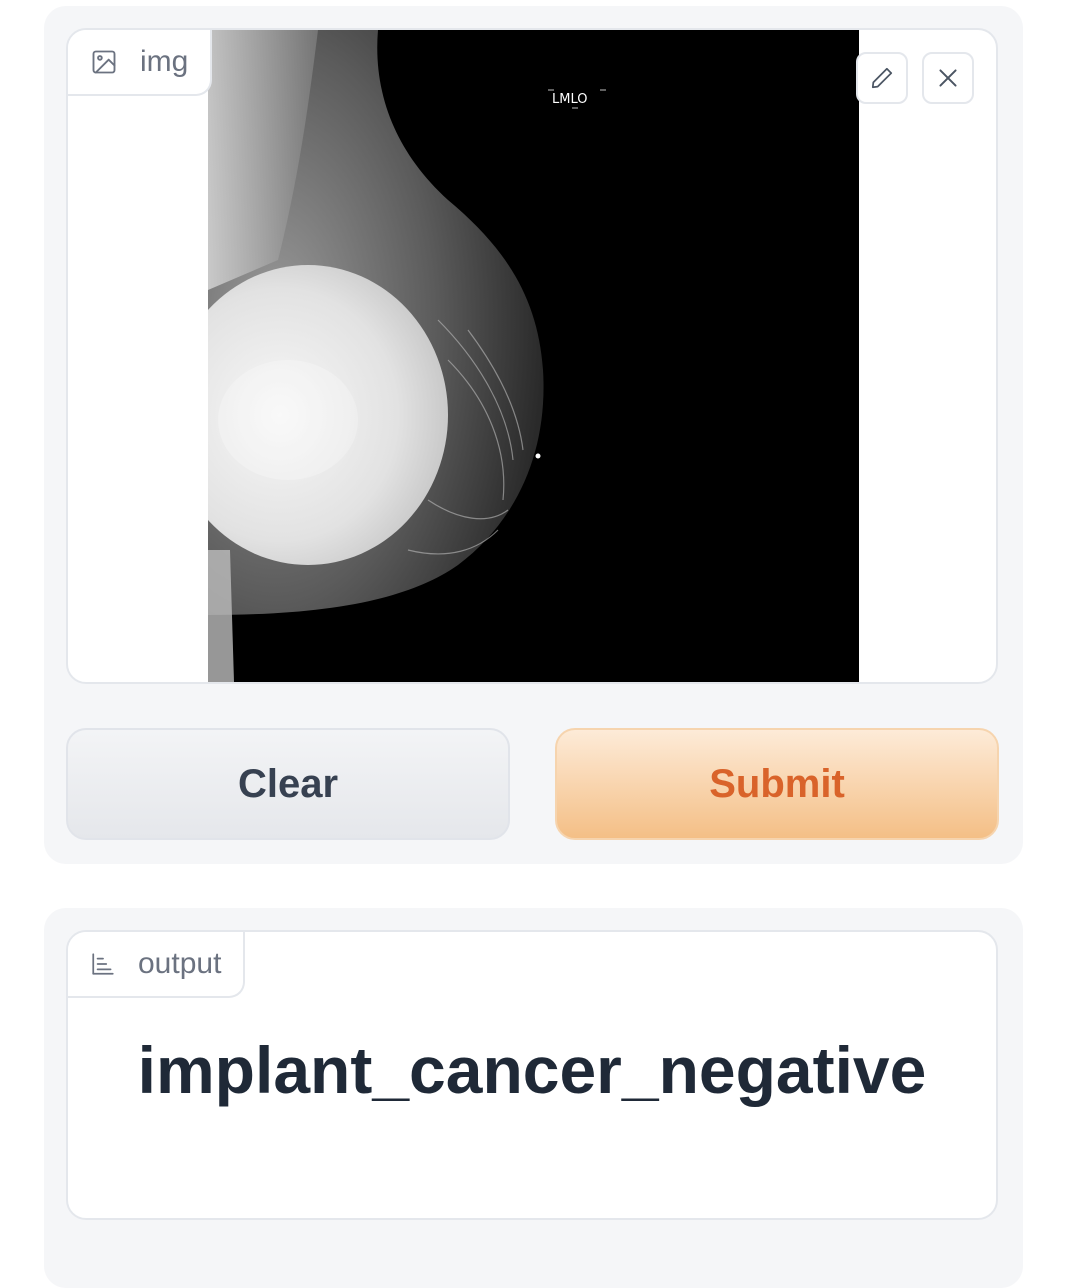  Describe the element at coordinates (180, 963) in the screenshot. I see `output-label: output` at that location.